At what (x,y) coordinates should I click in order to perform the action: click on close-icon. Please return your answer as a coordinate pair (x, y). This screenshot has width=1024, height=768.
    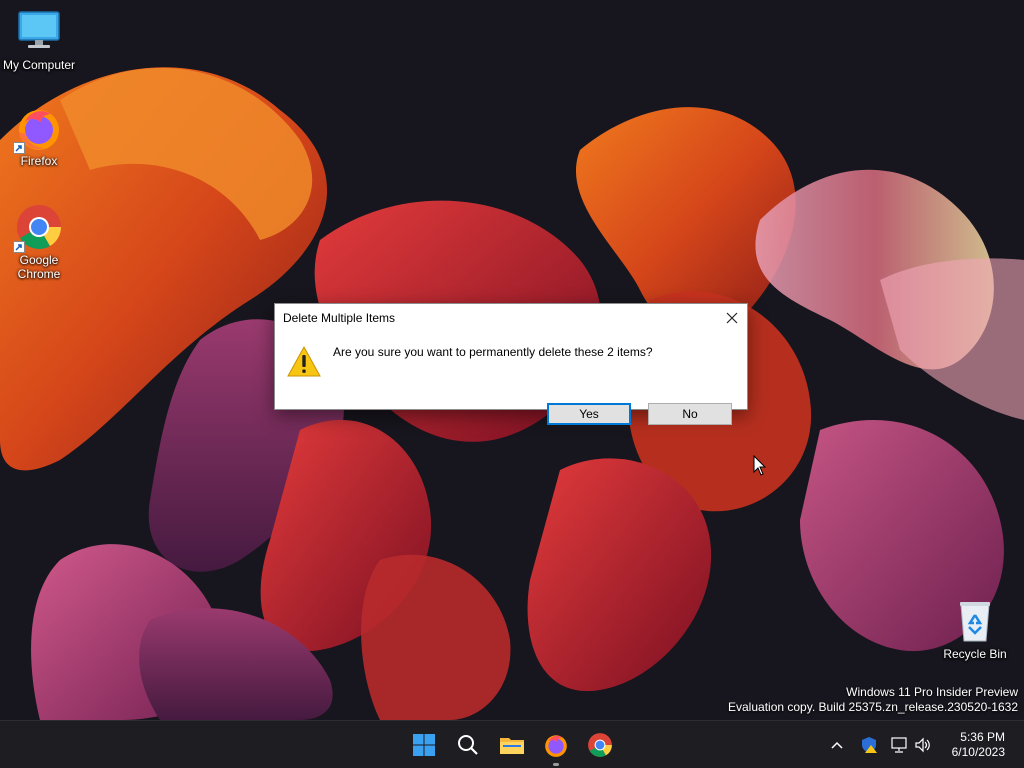
    Looking at the image, I should click on (732, 318).